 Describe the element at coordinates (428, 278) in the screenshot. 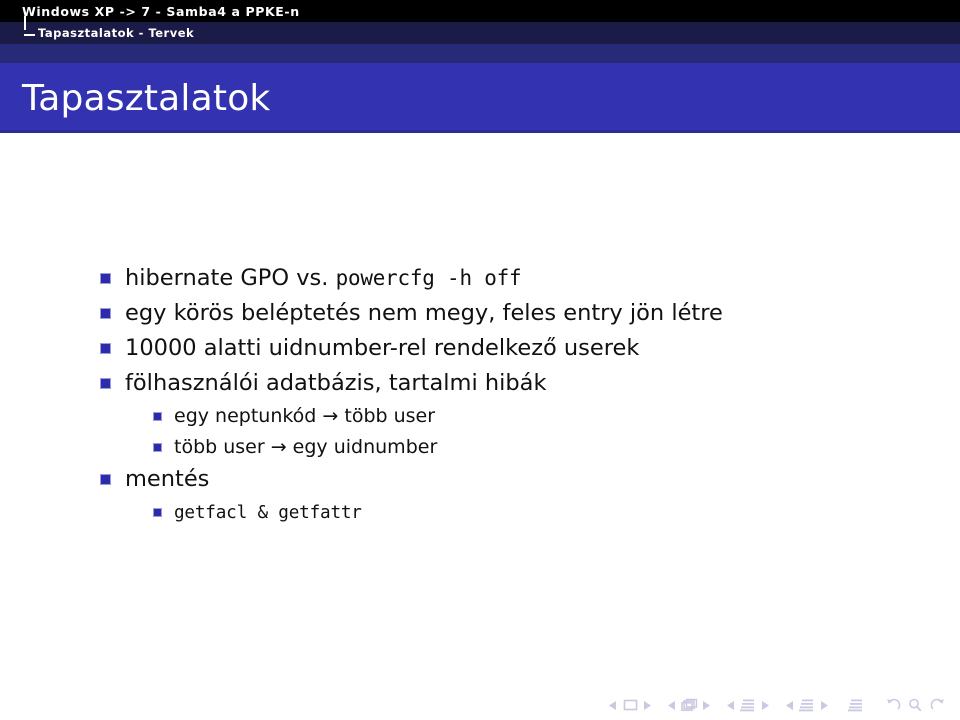

I see `list-item-text-part: powercfg -h off` at that location.